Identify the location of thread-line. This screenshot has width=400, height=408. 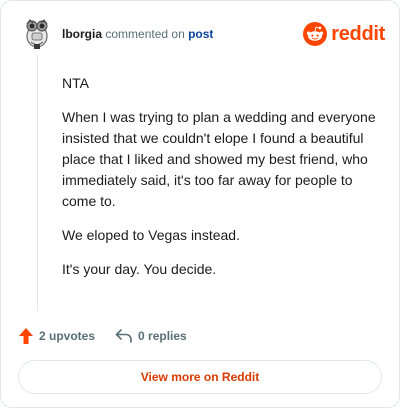
(37, 183).